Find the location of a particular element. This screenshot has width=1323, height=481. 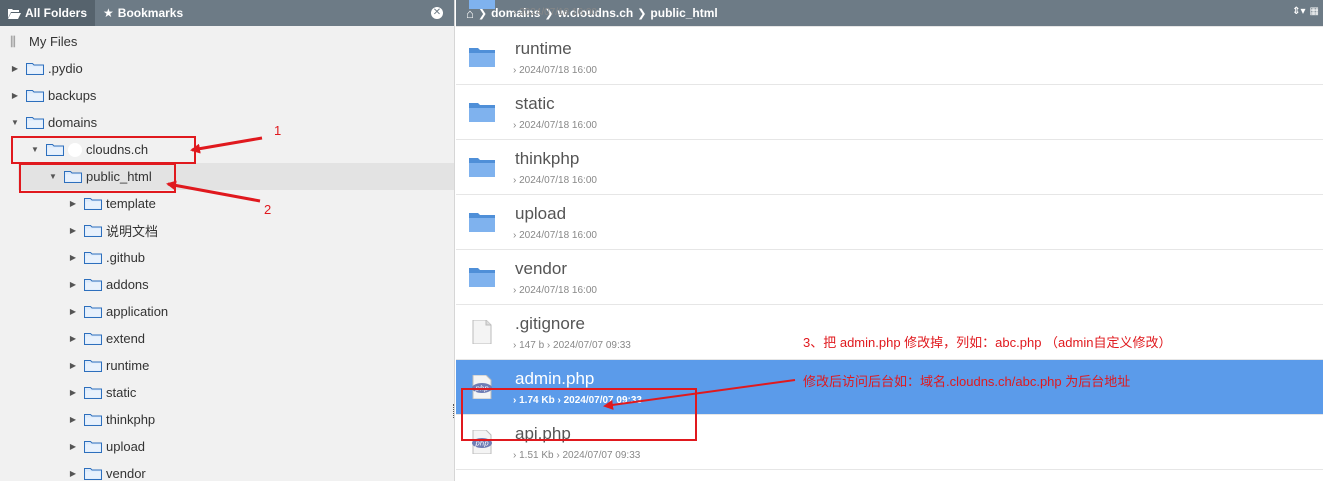

file-icon is located at coordinates (482, 332).